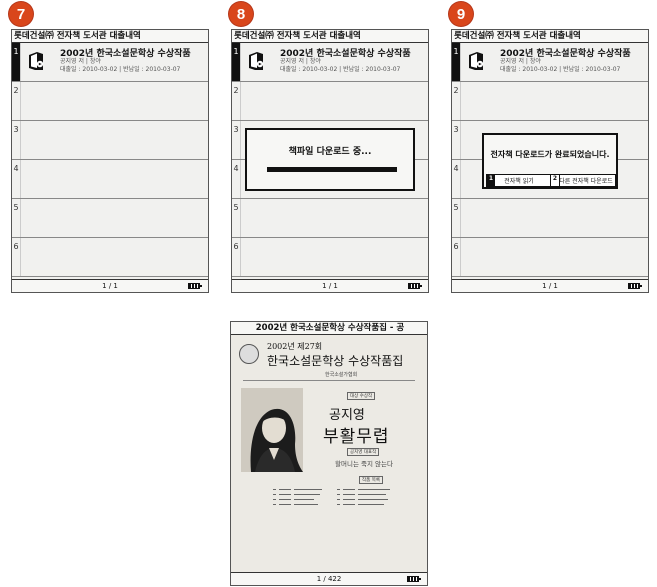 The width and height of the screenshot is (657, 587). I want to click on read-ebook-button: 1 전자책 읽기, so click(519, 180).